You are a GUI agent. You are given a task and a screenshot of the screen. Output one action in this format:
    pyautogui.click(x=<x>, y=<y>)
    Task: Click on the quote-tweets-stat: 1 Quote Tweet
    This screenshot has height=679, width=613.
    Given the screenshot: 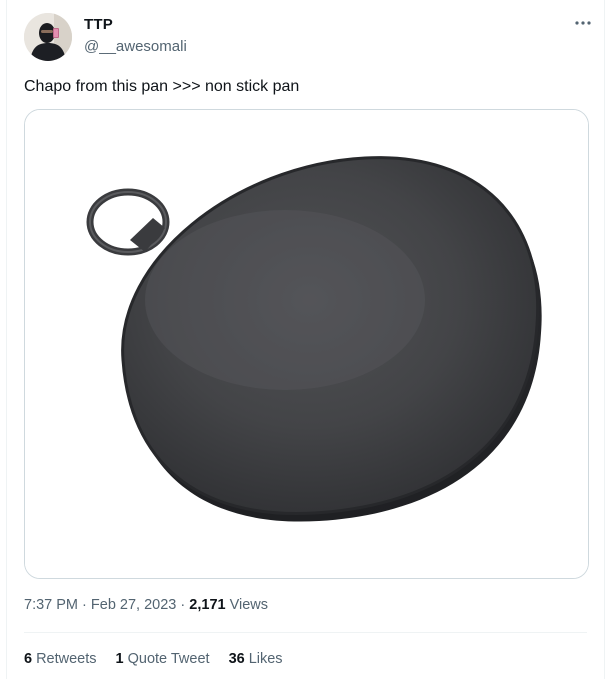 What is the action you would take?
    pyautogui.click(x=163, y=659)
    